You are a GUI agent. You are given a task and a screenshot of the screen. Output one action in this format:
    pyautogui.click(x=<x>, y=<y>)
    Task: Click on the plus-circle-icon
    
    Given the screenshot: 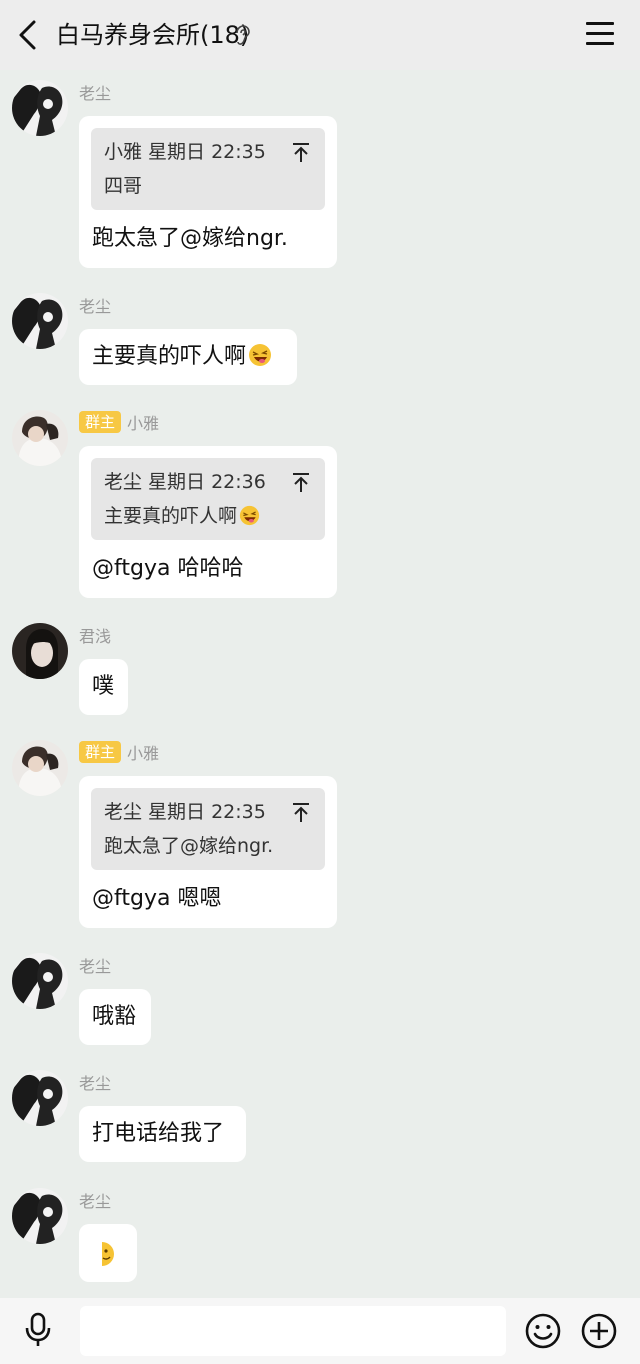 What is the action you would take?
    pyautogui.click(x=599, y=1331)
    